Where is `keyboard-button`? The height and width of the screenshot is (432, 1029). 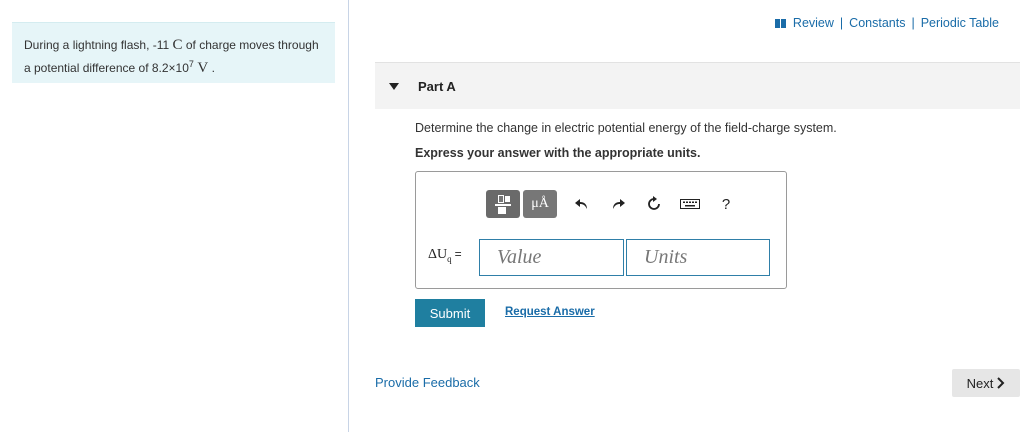
keyboard-button is located at coordinates (690, 204).